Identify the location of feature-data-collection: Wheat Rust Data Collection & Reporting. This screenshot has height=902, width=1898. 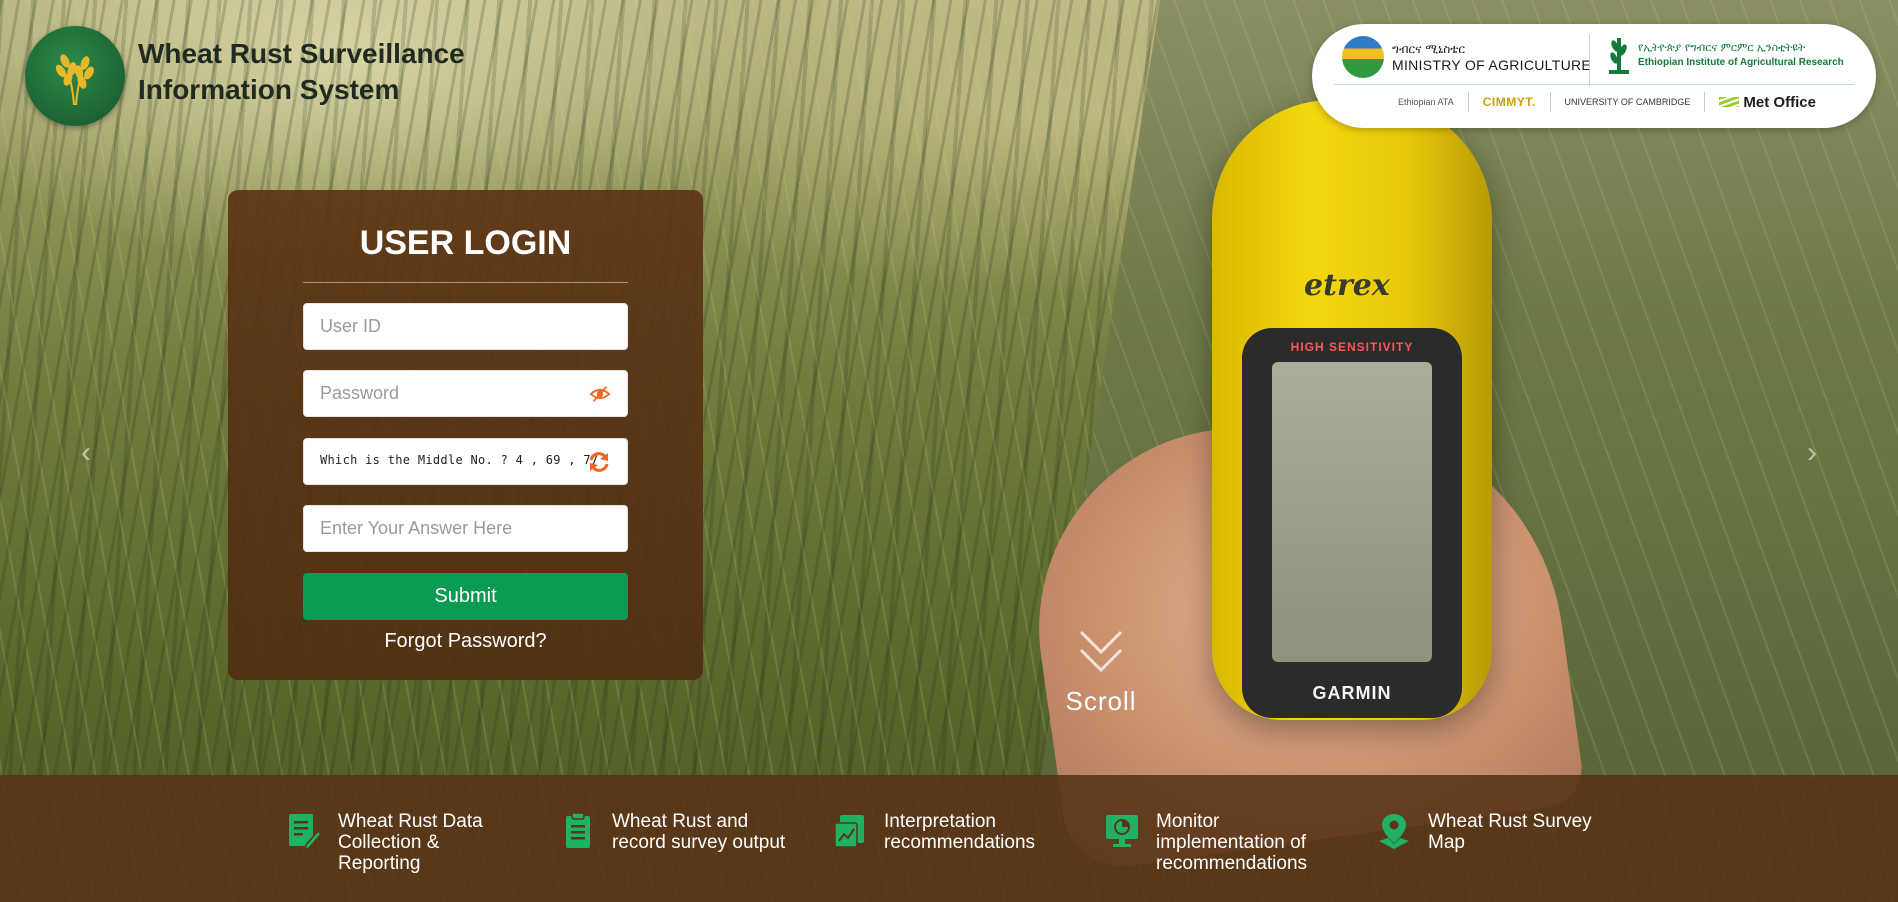
(402, 842).